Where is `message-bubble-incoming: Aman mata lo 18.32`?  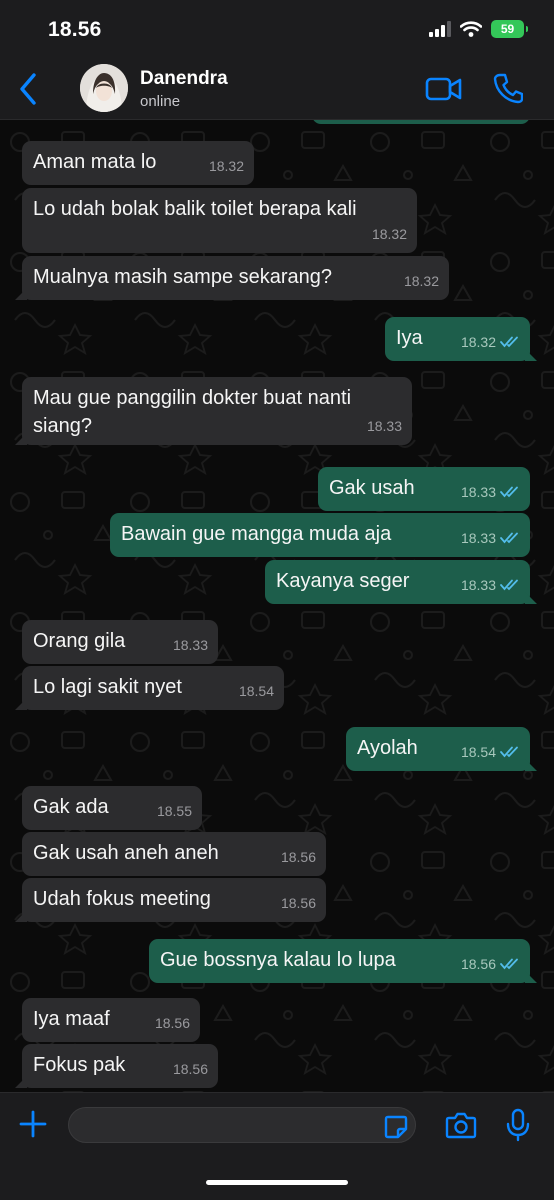
message-bubble-incoming: Aman mata lo 18.32 is located at coordinates (138, 163).